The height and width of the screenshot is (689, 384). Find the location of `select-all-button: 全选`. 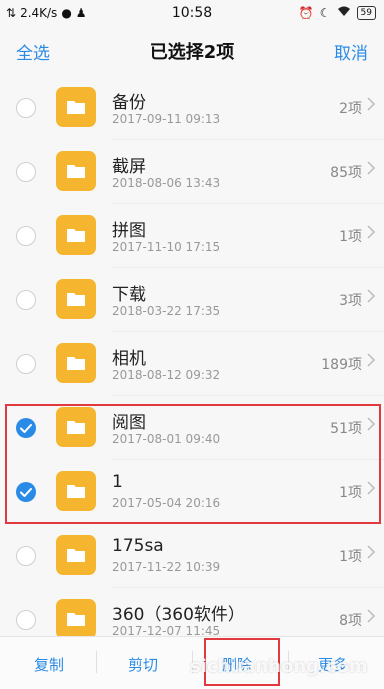

select-all-button: 全选 is located at coordinates (33, 51).